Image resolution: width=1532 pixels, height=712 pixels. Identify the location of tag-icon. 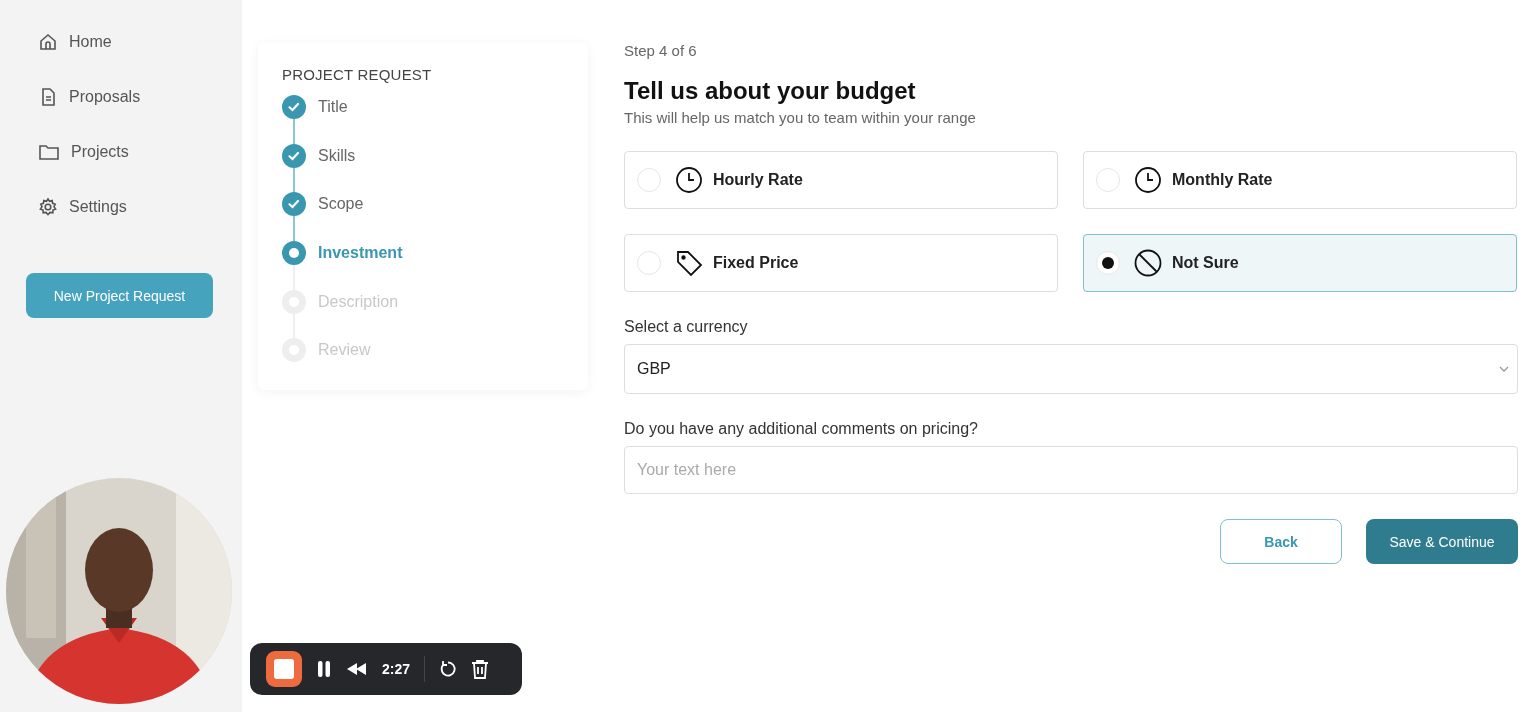
(689, 263).